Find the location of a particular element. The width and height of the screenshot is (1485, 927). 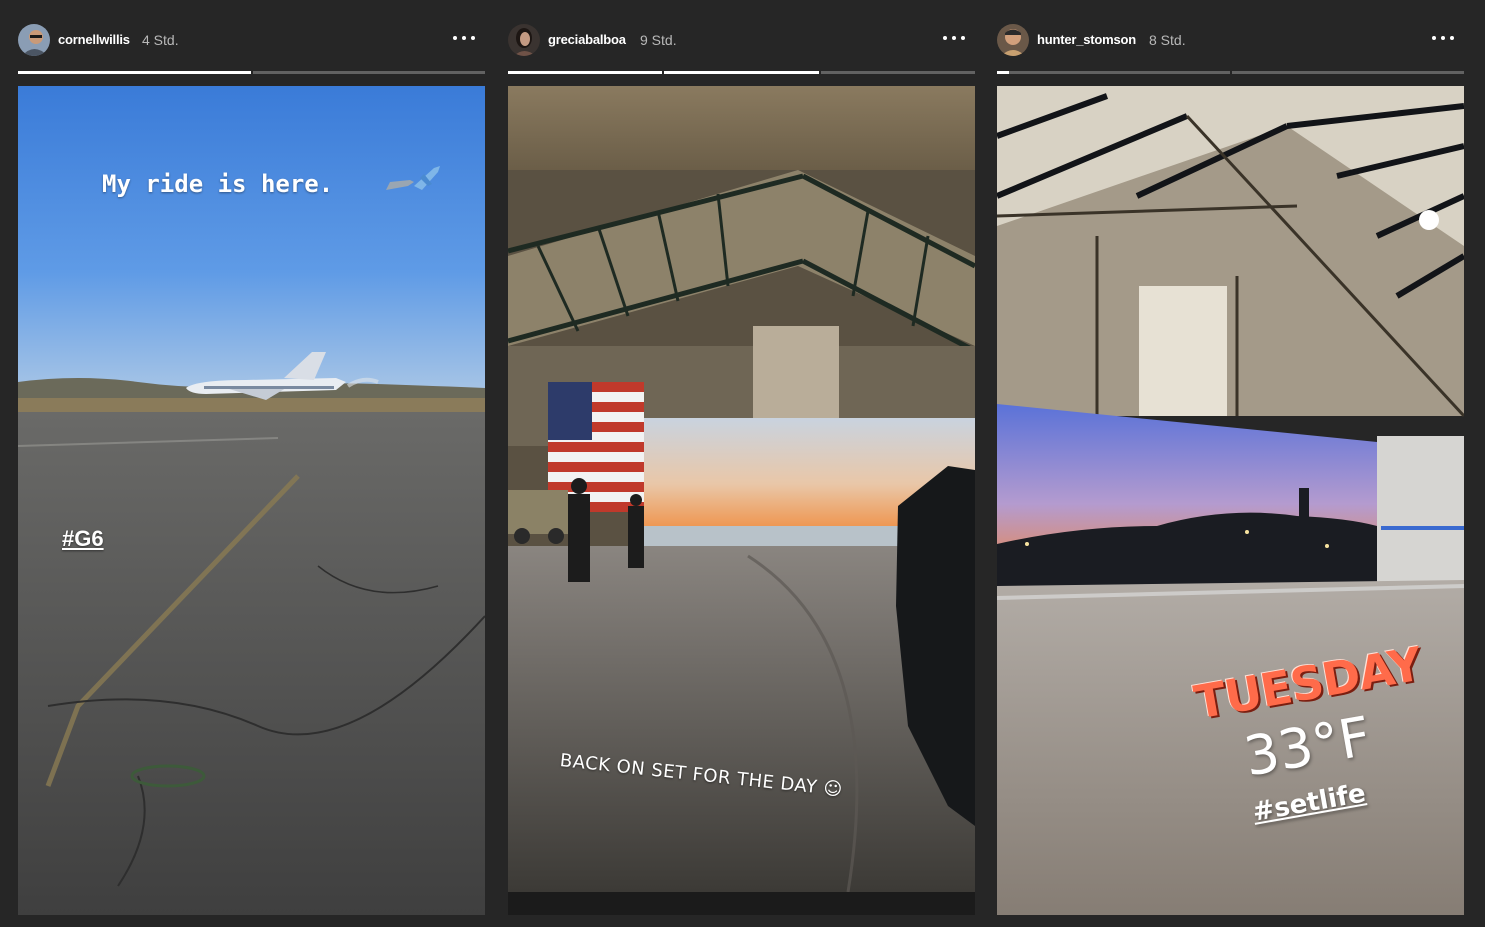

username: hunter_stomson is located at coordinates (1086, 39).